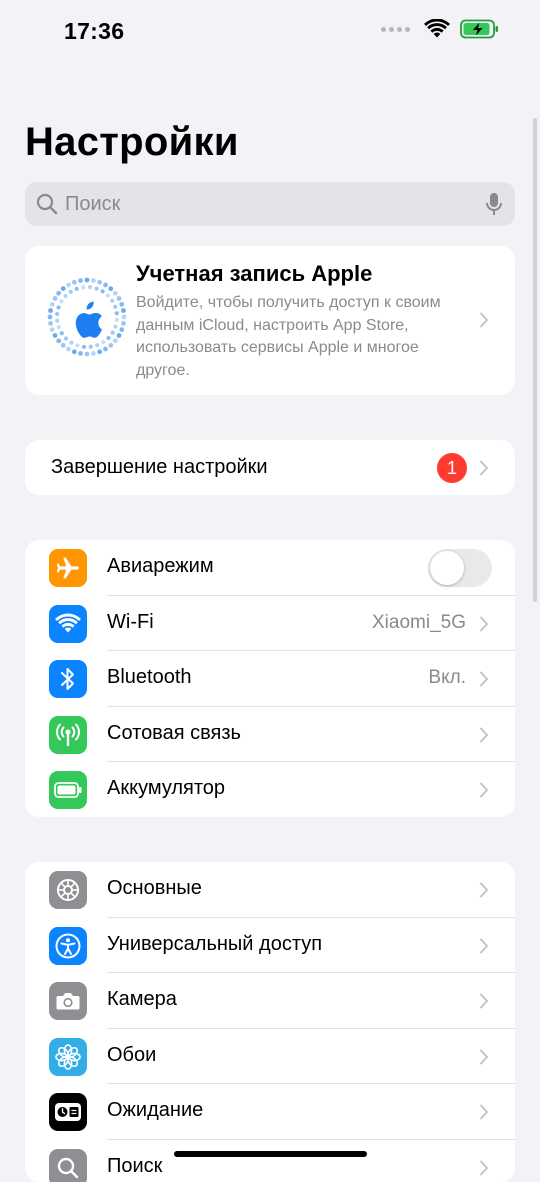 Image resolution: width=540 pixels, height=1182 pixels. Describe the element at coordinates (270, 568) in the screenshot. I see `settings-row-airplane-mode: Авиарежим` at that location.